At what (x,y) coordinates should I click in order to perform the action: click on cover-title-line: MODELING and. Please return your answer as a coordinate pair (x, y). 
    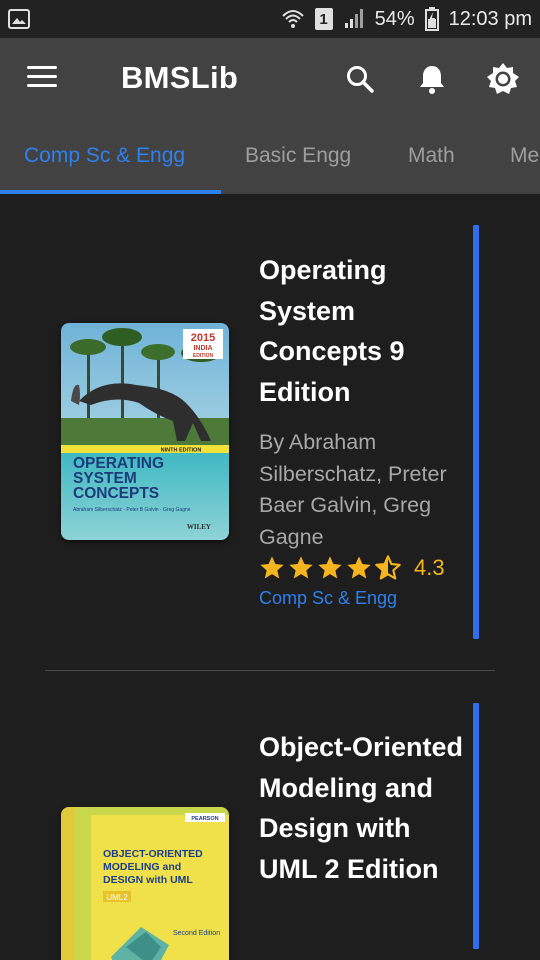
    Looking at the image, I should click on (142, 867).